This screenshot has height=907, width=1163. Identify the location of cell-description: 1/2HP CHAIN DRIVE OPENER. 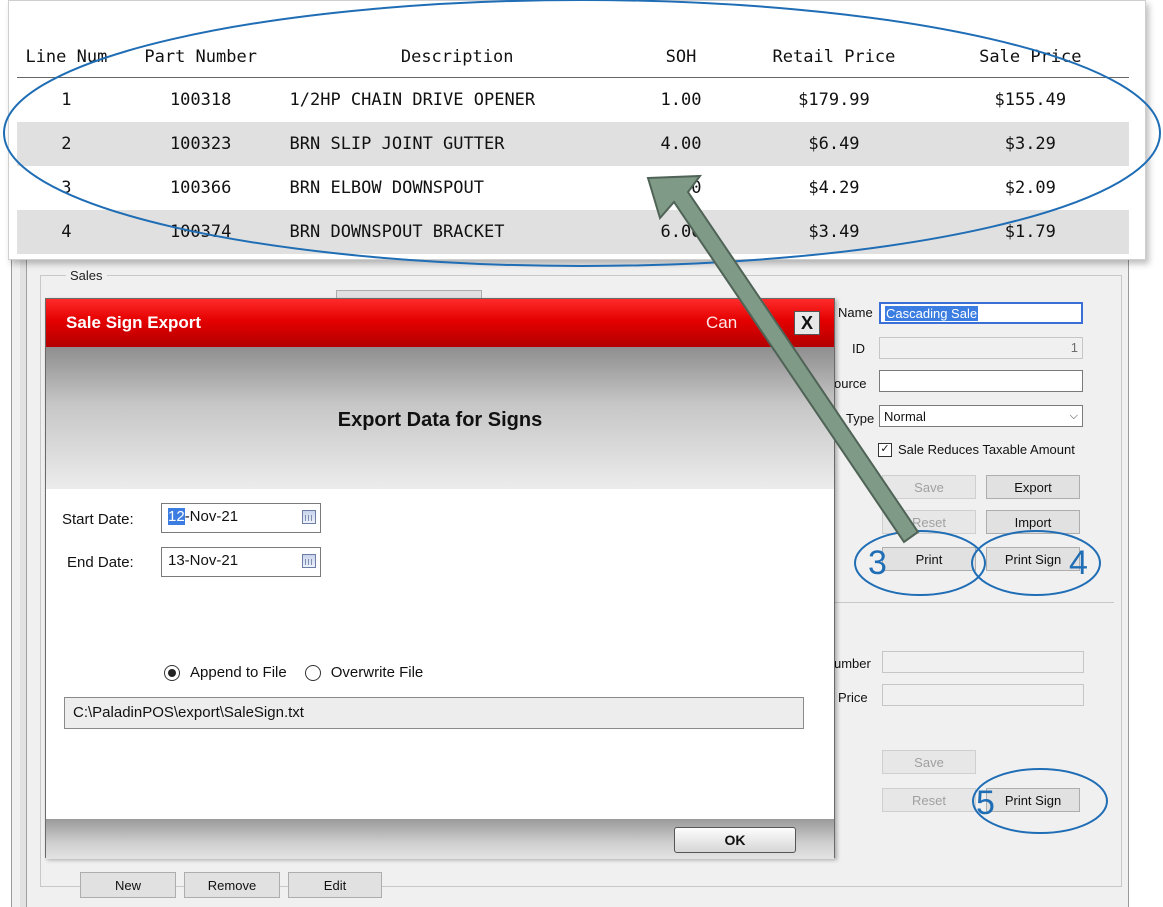
(412, 100).